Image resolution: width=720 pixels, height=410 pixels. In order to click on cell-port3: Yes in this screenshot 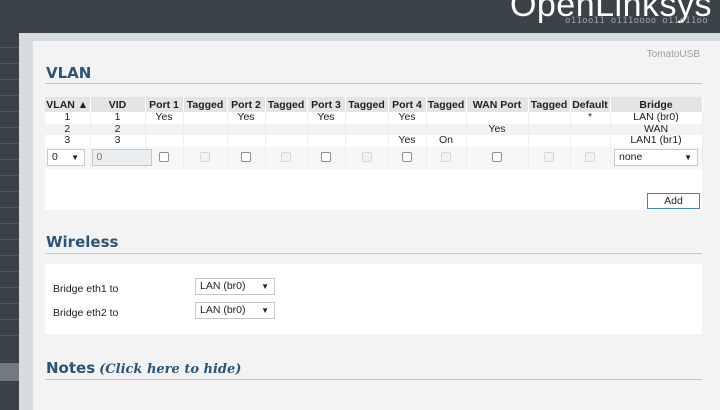, I will do `click(326, 117)`.